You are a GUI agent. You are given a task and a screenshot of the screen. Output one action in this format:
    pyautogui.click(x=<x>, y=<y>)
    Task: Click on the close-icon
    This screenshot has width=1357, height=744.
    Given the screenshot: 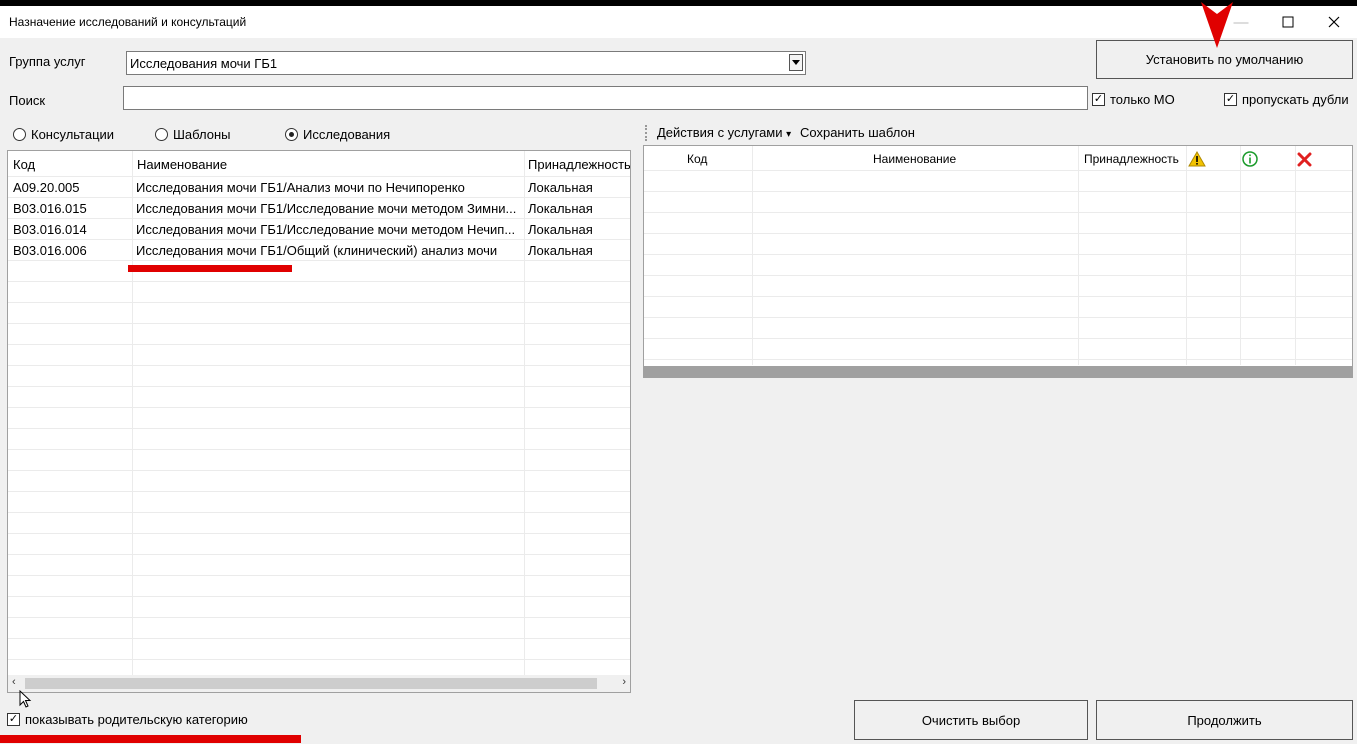 What is the action you would take?
    pyautogui.click(x=1334, y=22)
    